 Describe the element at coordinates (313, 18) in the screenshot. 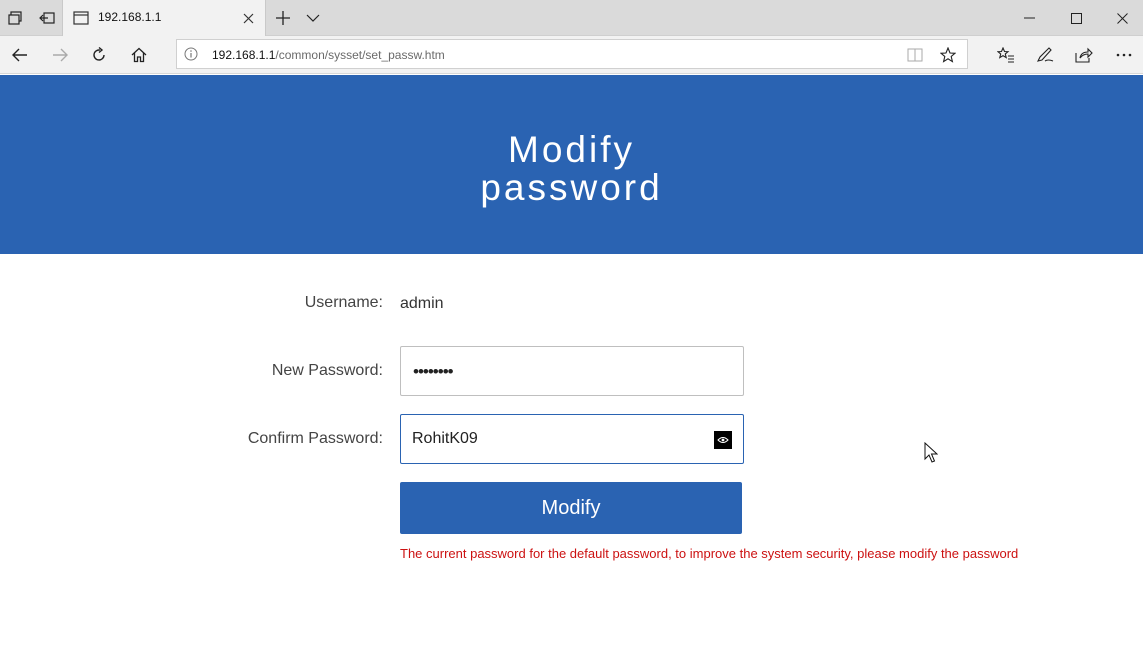

I see `tab-preview-chevron-down-icon` at that location.